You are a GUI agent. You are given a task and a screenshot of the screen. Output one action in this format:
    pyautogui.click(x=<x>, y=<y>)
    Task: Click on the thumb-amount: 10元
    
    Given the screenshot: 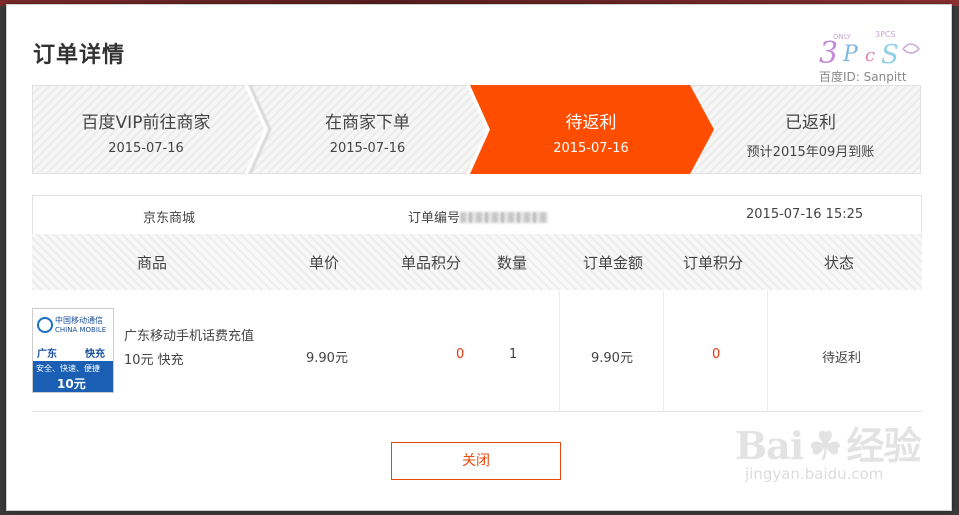 What is the action you would take?
    pyautogui.click(x=71, y=384)
    